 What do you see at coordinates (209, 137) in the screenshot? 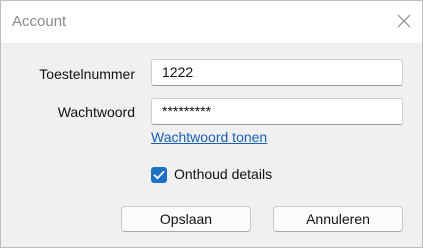
I see `show-password-link: Wachtwoord tonen` at bounding box center [209, 137].